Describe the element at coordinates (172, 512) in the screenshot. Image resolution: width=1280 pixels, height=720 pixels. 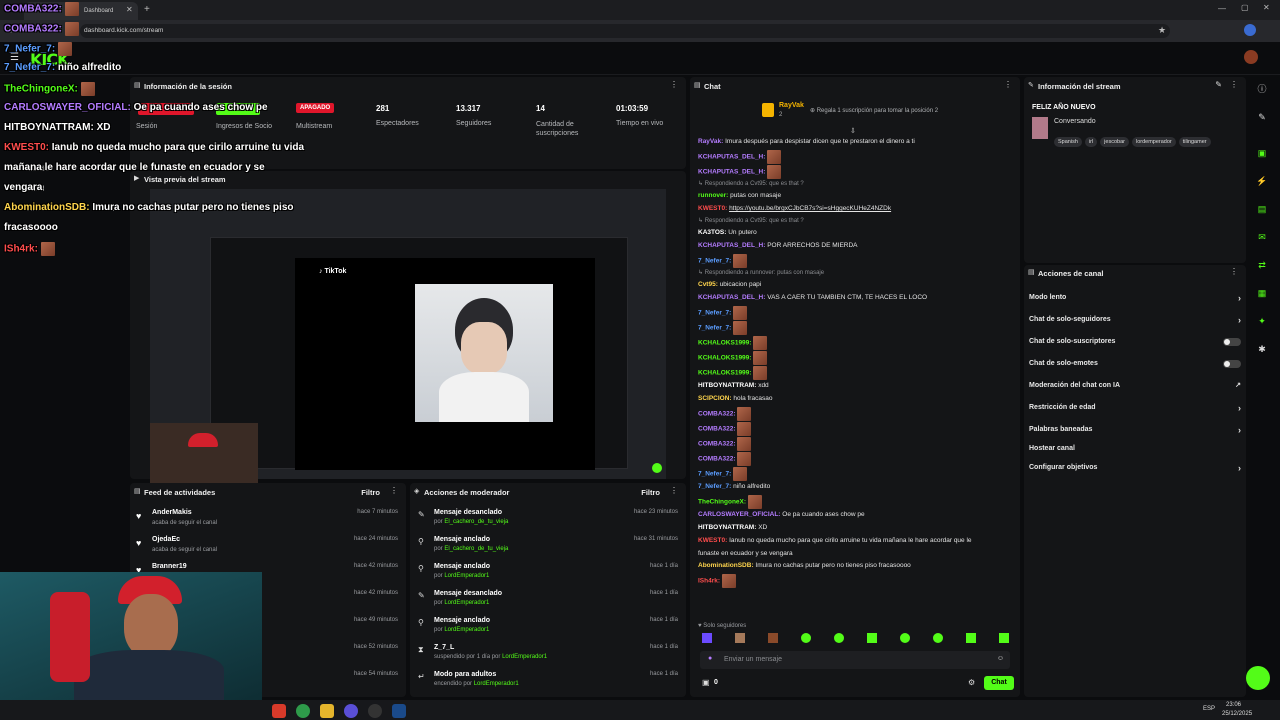
I see `feed-name: AnderMakis` at that location.